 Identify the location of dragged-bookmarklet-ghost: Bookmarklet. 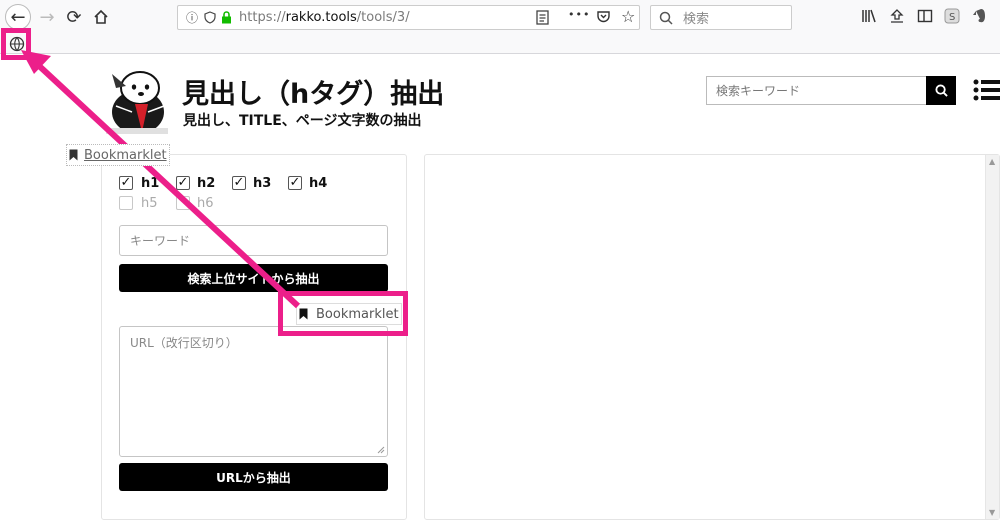
(118, 155).